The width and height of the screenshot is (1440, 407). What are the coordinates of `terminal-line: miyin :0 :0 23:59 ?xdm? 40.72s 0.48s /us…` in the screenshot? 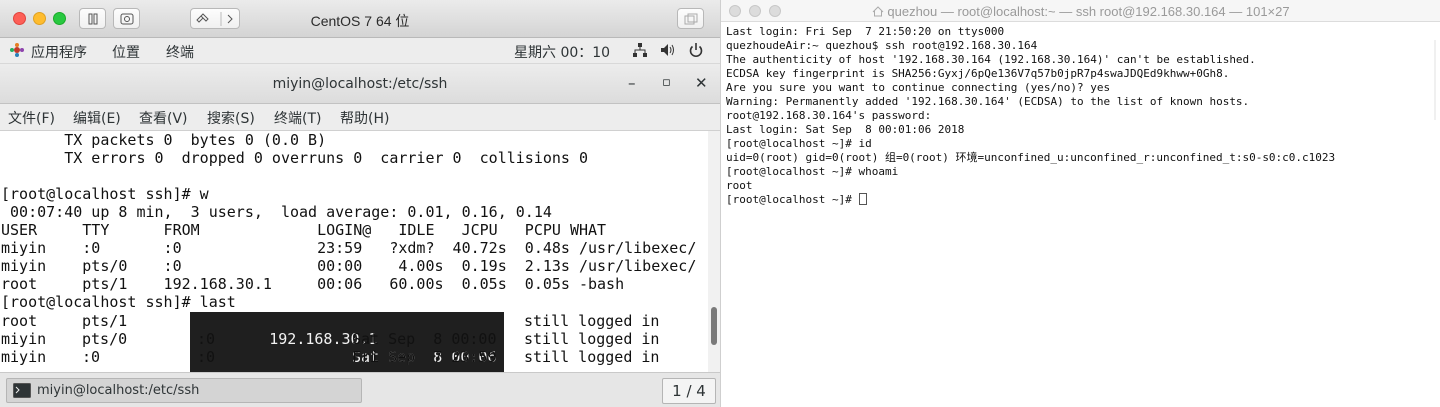 It's located at (349, 248).